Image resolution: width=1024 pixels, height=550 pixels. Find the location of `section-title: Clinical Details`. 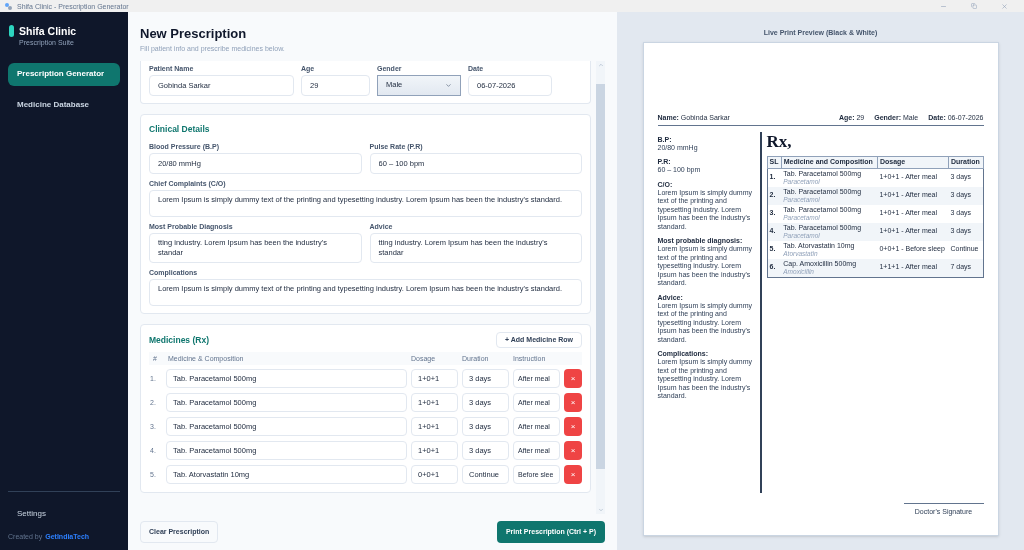

section-title: Clinical Details is located at coordinates (180, 129).